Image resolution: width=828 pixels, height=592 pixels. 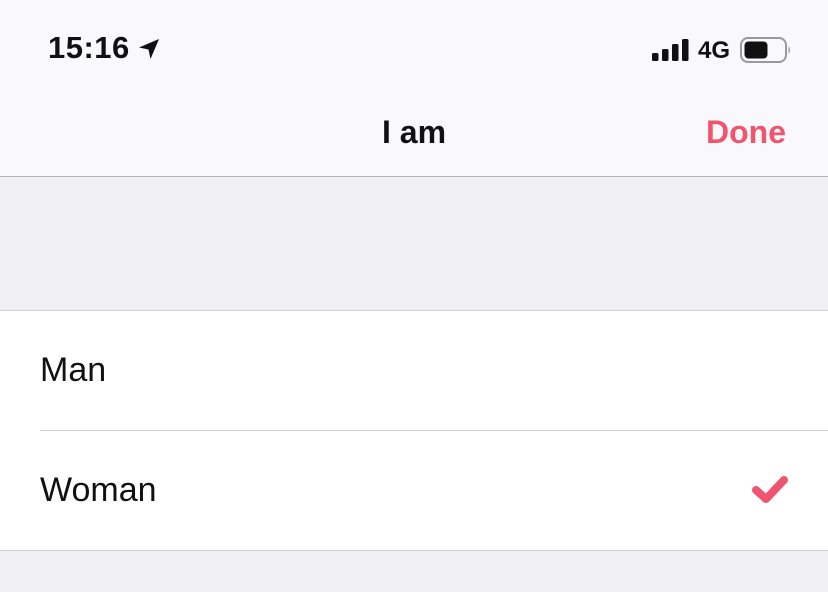 I want to click on option-label-man: Man, so click(x=73, y=370).